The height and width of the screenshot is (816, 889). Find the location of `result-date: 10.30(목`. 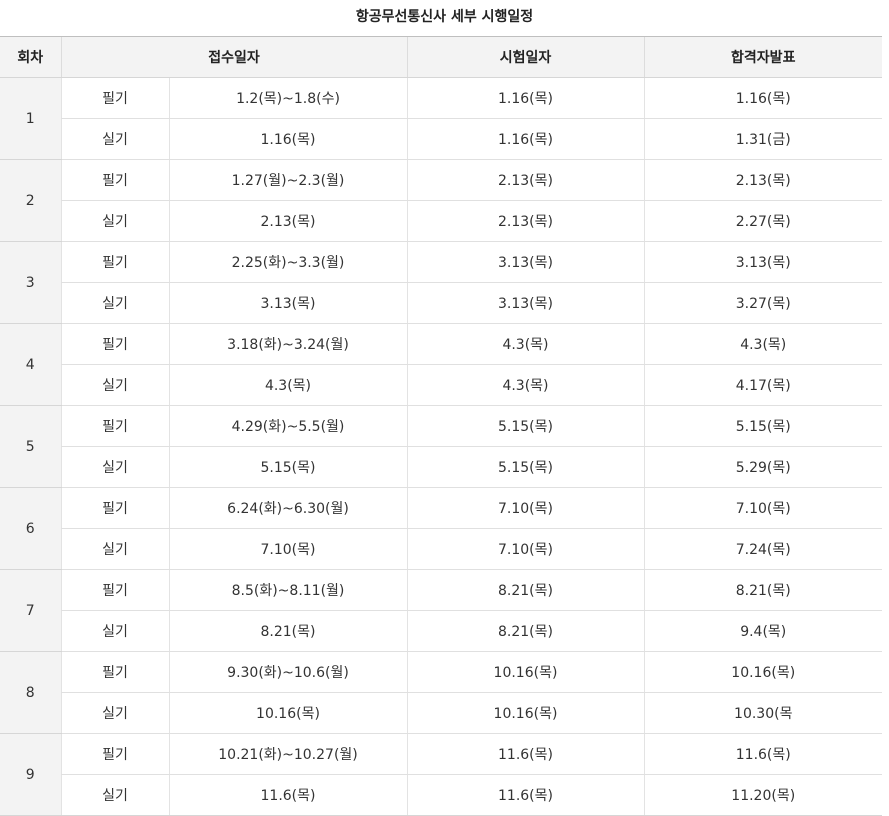

result-date: 10.30(목 is located at coordinates (762, 713).